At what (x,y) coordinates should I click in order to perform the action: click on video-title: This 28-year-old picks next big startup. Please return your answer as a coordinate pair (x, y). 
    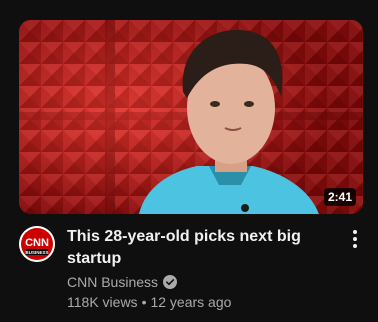
    Looking at the image, I should click on (202, 248).